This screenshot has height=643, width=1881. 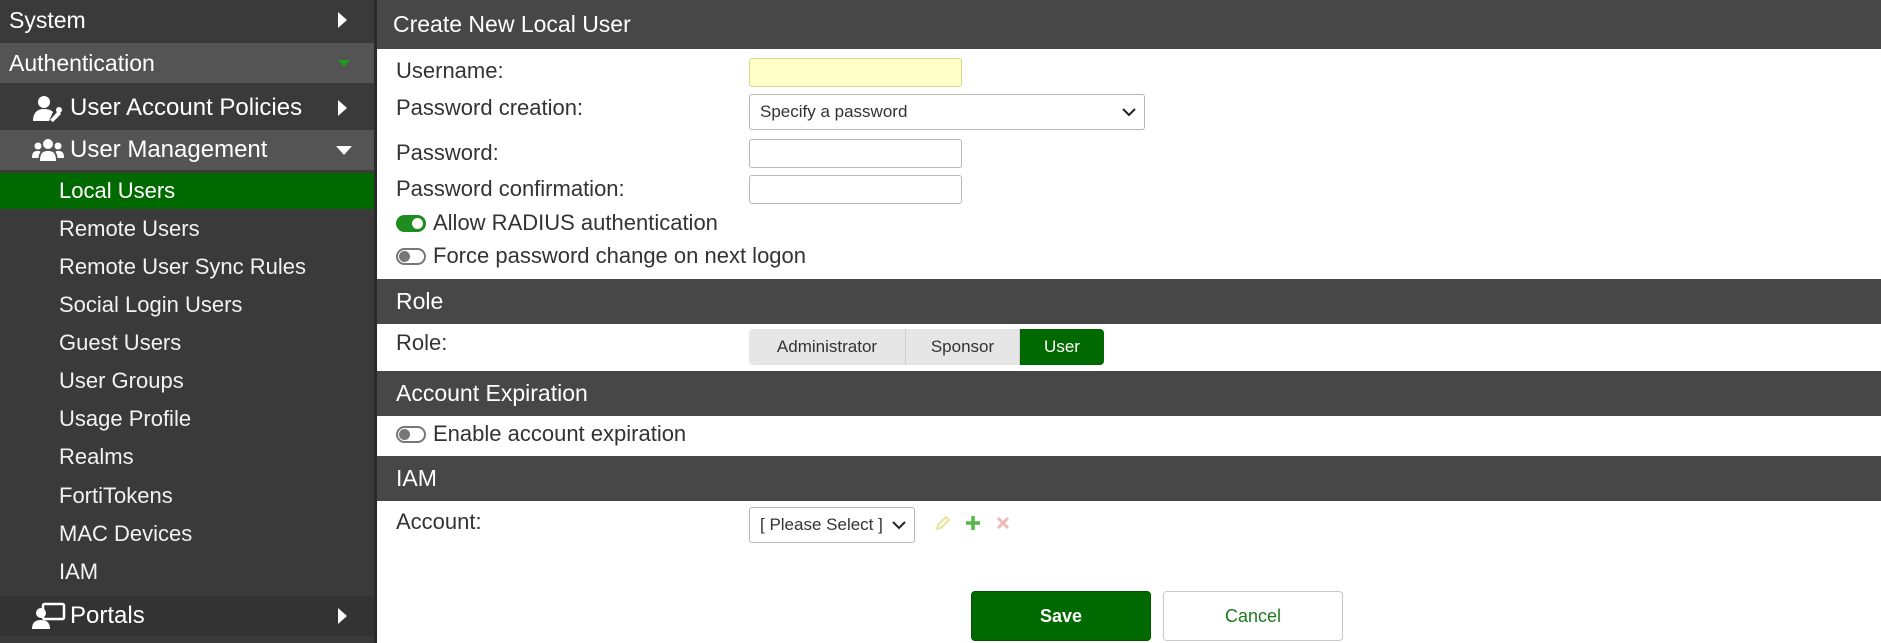 What do you see at coordinates (187, 496) in the screenshot?
I see `nav-fortitokens: FortiTokens` at bounding box center [187, 496].